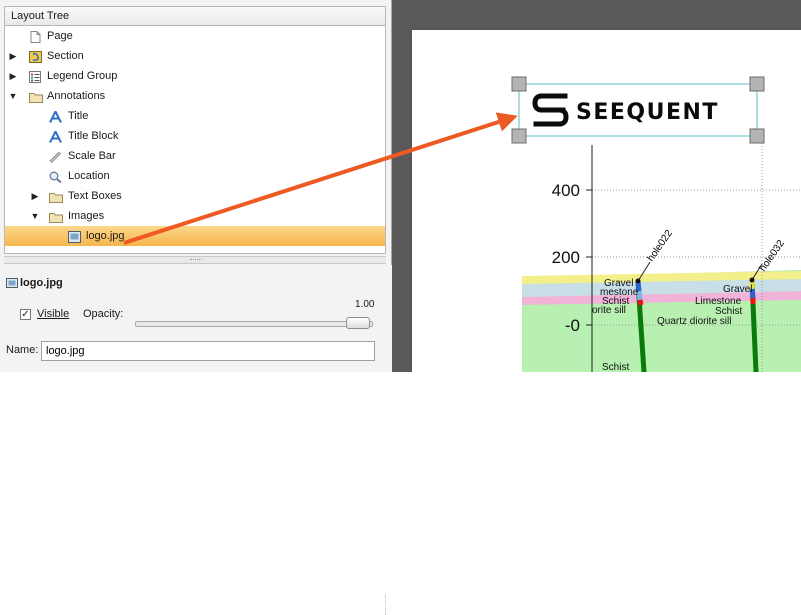  I want to click on visible-label: Visible, so click(53, 314).